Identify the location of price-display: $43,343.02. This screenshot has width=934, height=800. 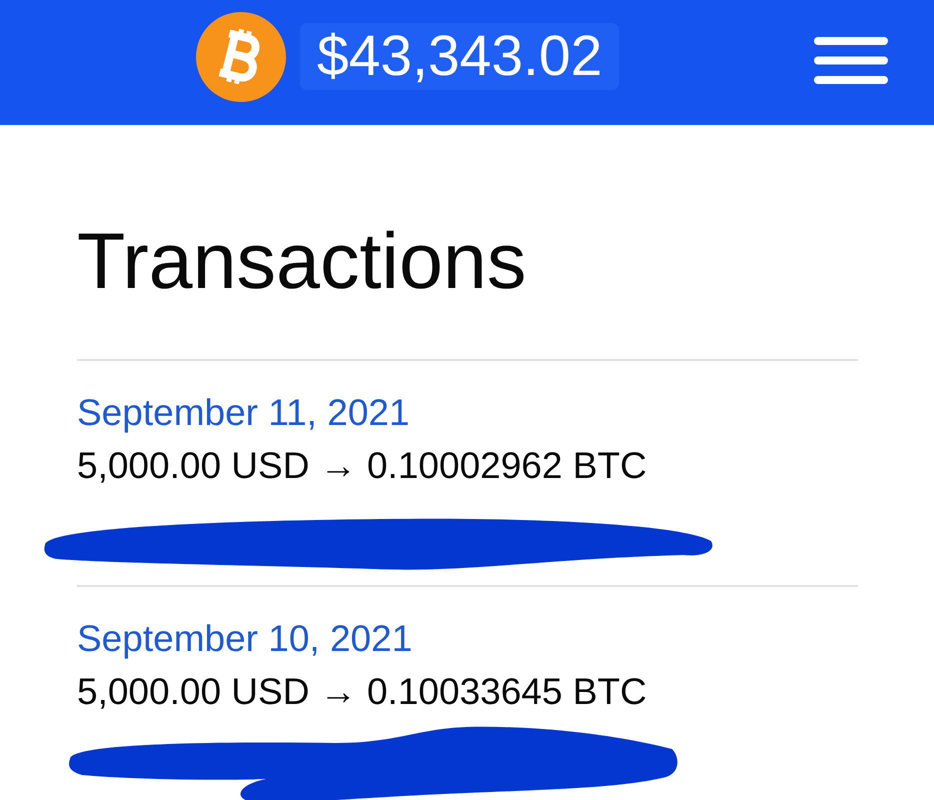
(460, 56).